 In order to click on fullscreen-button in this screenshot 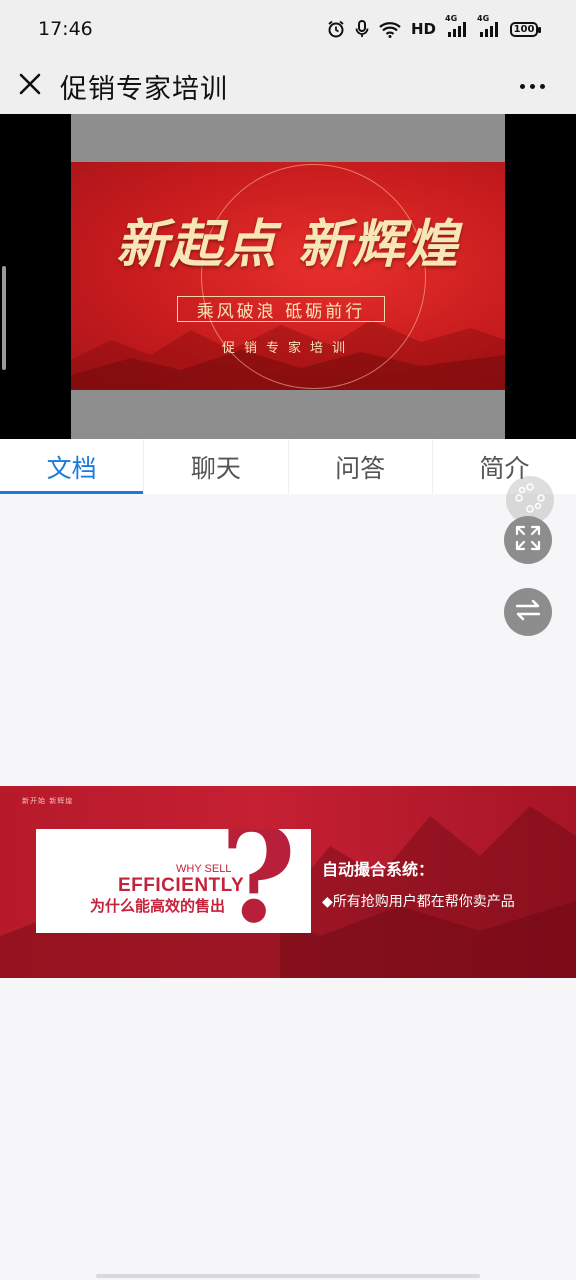, I will do `click(528, 540)`.